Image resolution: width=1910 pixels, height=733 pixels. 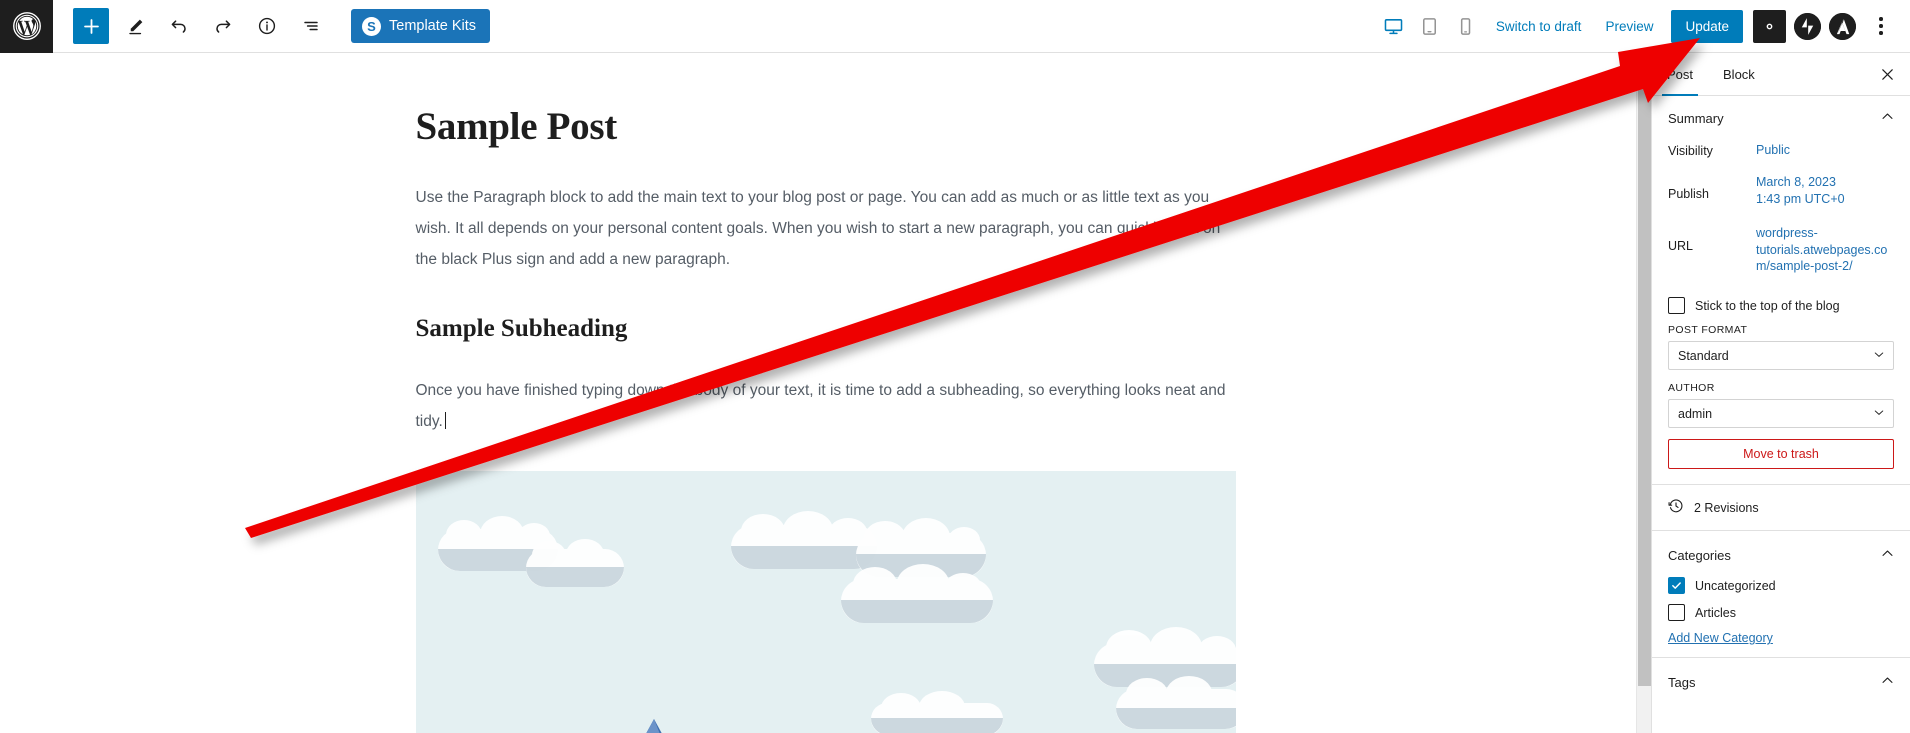 I want to click on astra-button, so click(x=1842, y=26).